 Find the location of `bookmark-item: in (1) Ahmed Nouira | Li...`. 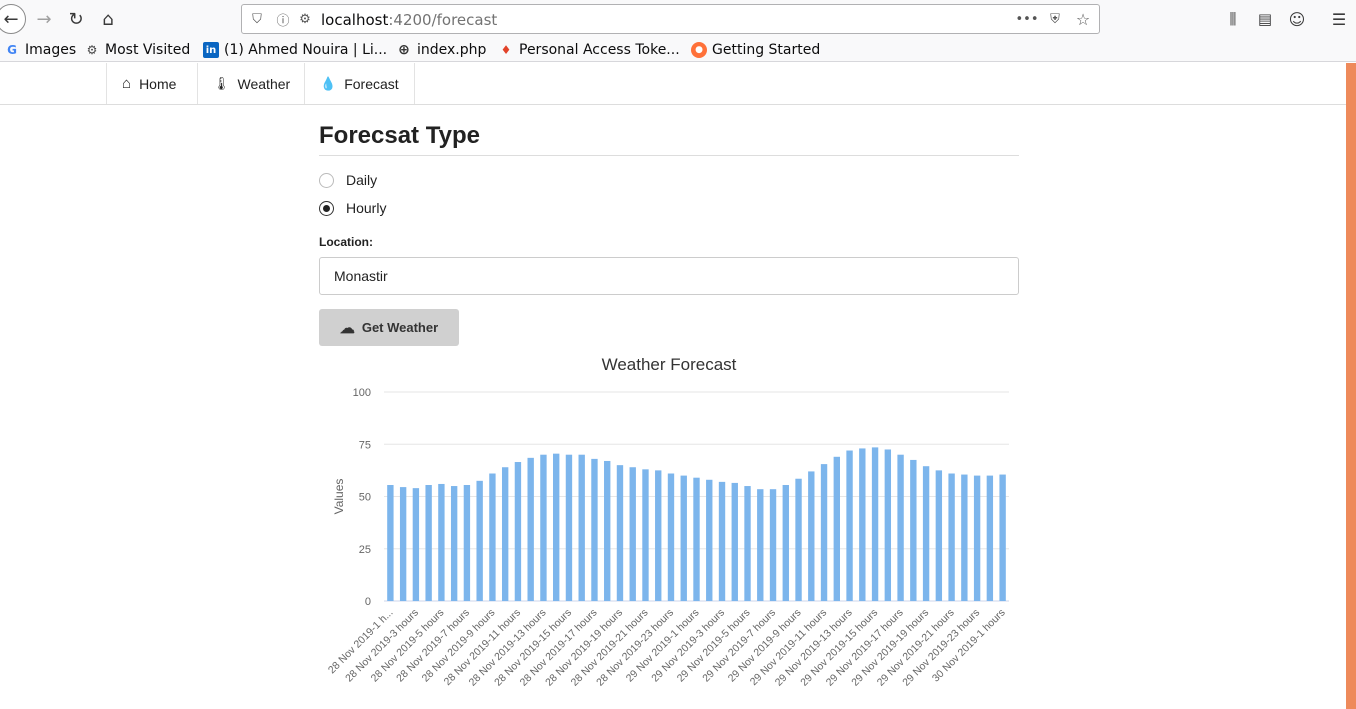

bookmark-item: in (1) Ahmed Nouira | Li... is located at coordinates (295, 50).